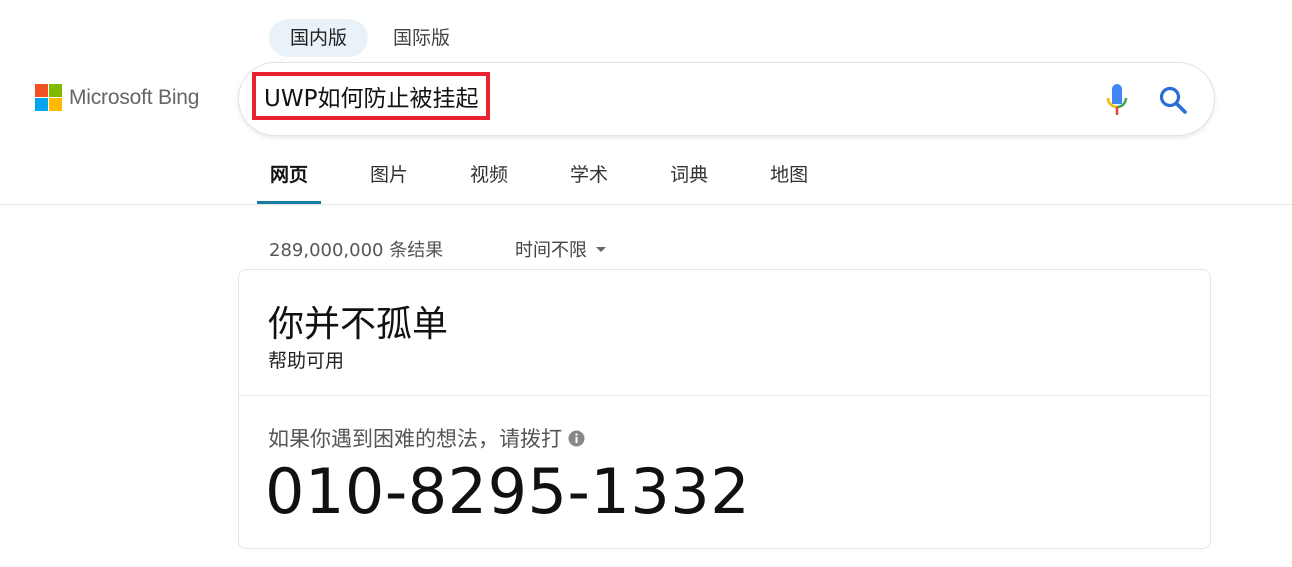  I want to click on card-subtitle: 帮助可用, so click(306, 361).